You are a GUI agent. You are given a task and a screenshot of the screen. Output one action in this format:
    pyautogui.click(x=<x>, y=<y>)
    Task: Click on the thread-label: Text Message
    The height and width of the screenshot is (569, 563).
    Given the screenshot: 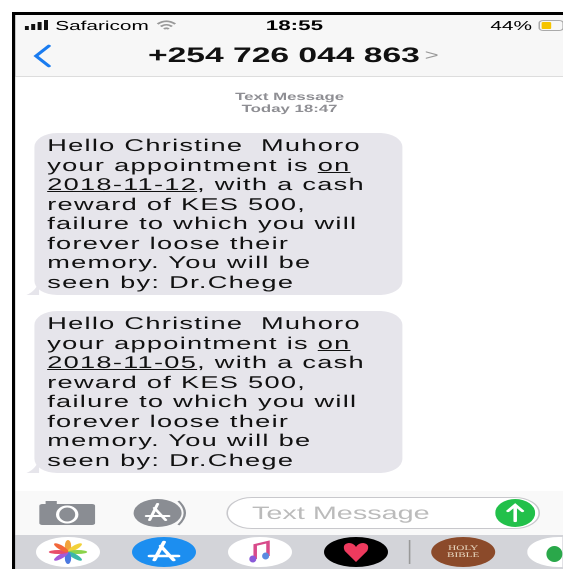 What is the action you would take?
    pyautogui.click(x=289, y=97)
    